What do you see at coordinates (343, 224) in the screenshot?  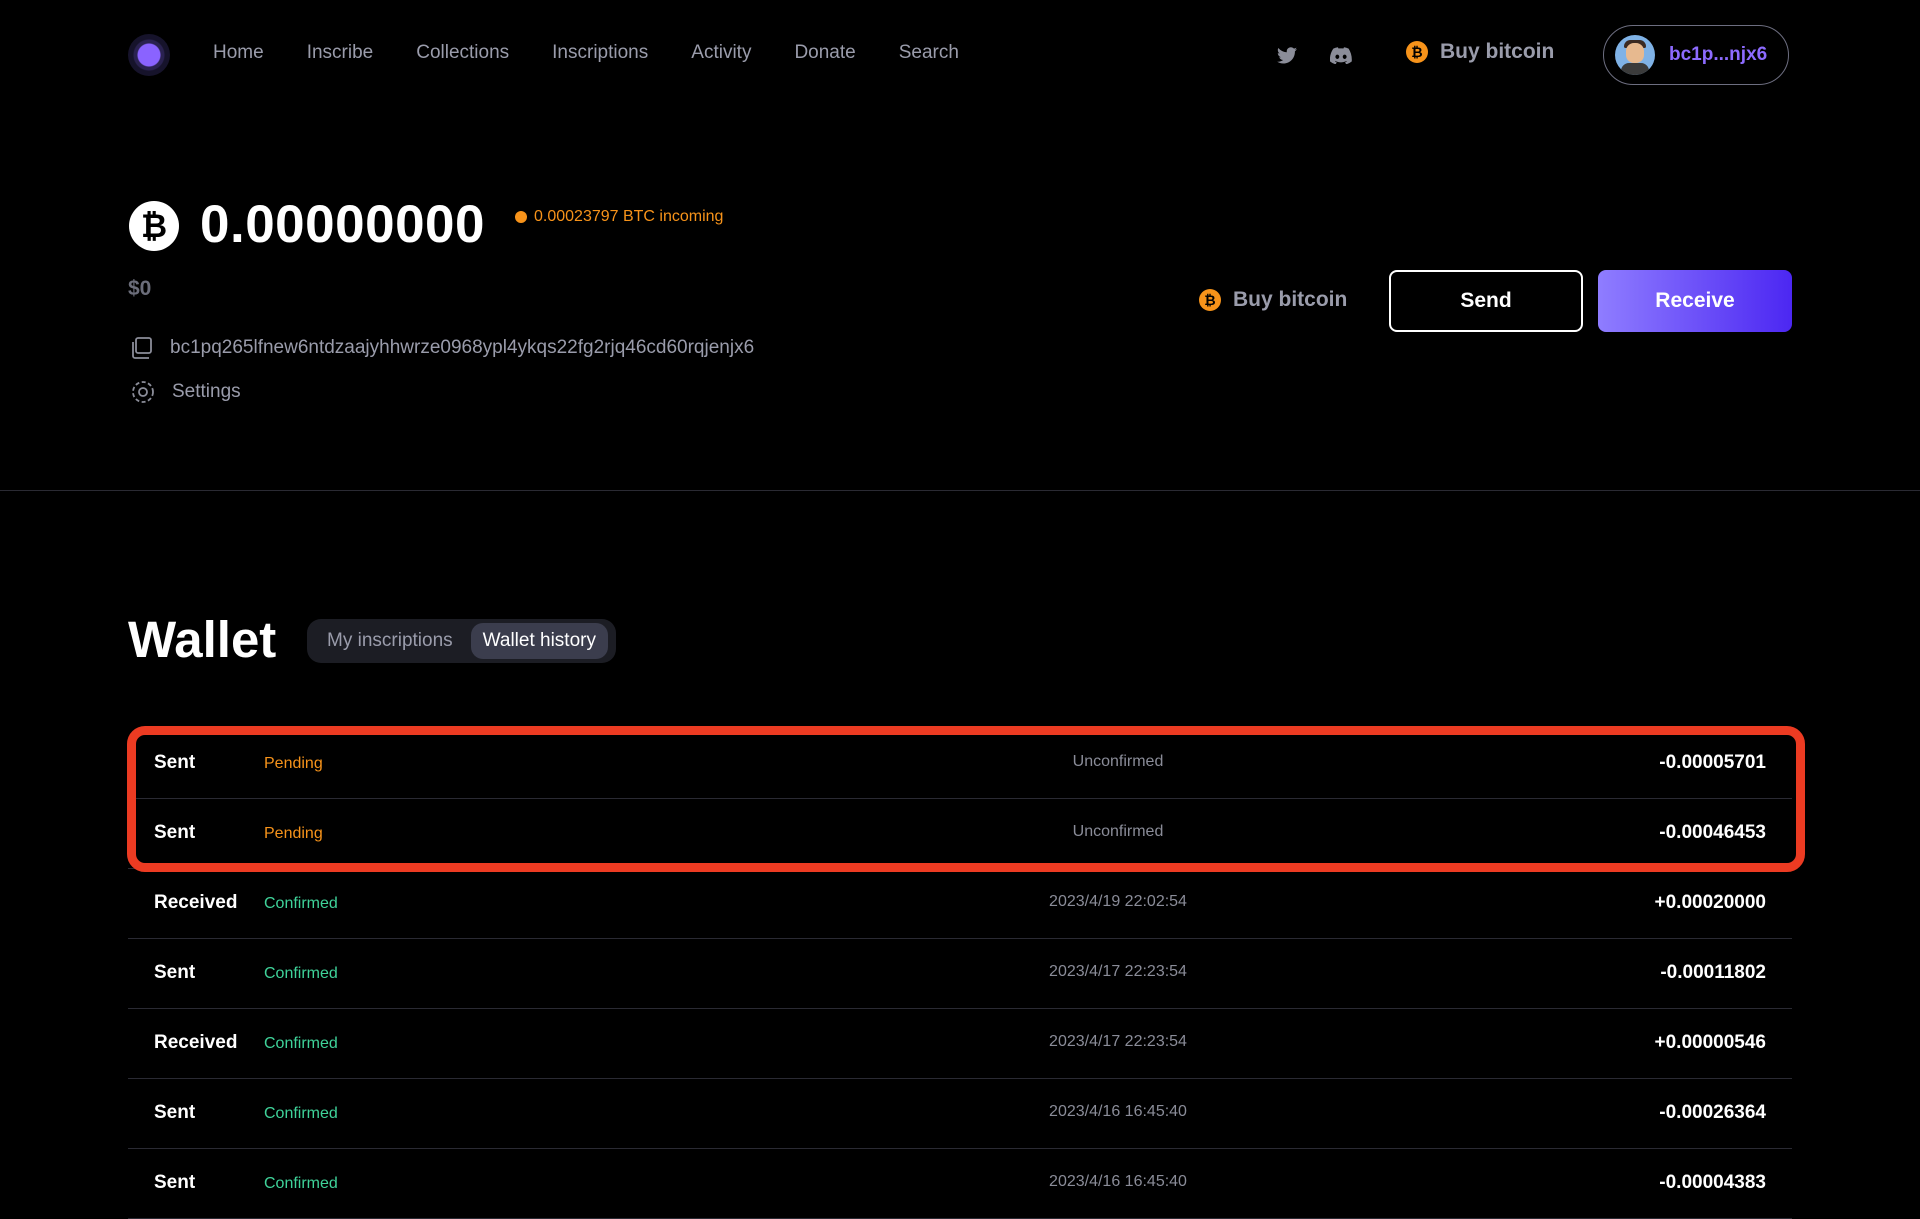 I see `btc-balance: 0.00000000` at bounding box center [343, 224].